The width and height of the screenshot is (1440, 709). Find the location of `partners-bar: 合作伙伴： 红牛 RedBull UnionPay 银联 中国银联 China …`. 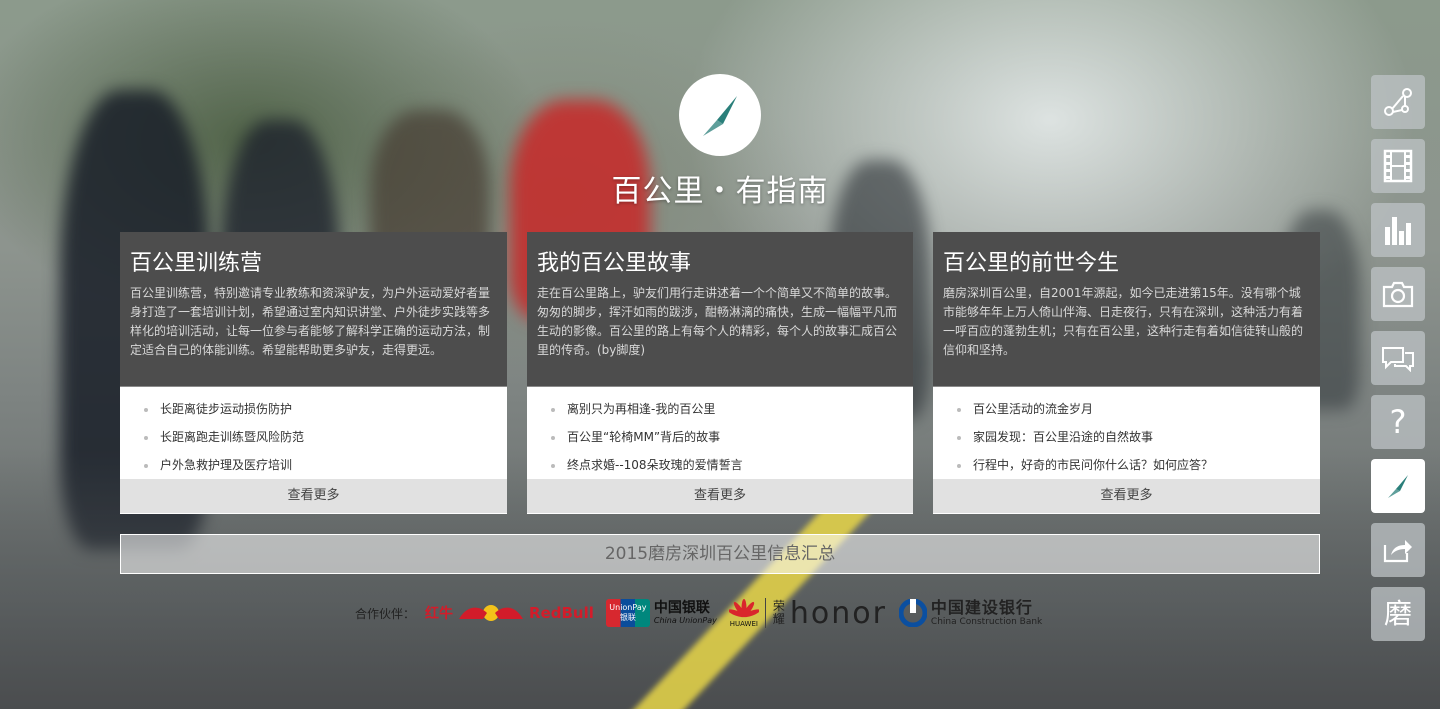

partners-bar: 合作伙伴： 红牛 RedBull UnionPay 银联 中国银联 China … is located at coordinates (704, 613).